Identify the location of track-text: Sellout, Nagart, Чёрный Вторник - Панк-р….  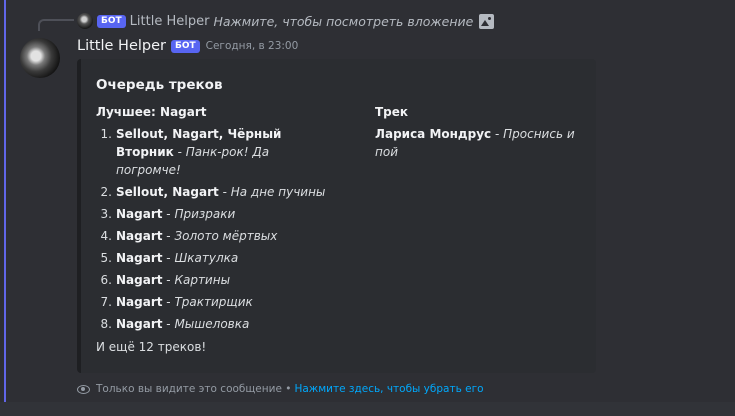
(224, 152).